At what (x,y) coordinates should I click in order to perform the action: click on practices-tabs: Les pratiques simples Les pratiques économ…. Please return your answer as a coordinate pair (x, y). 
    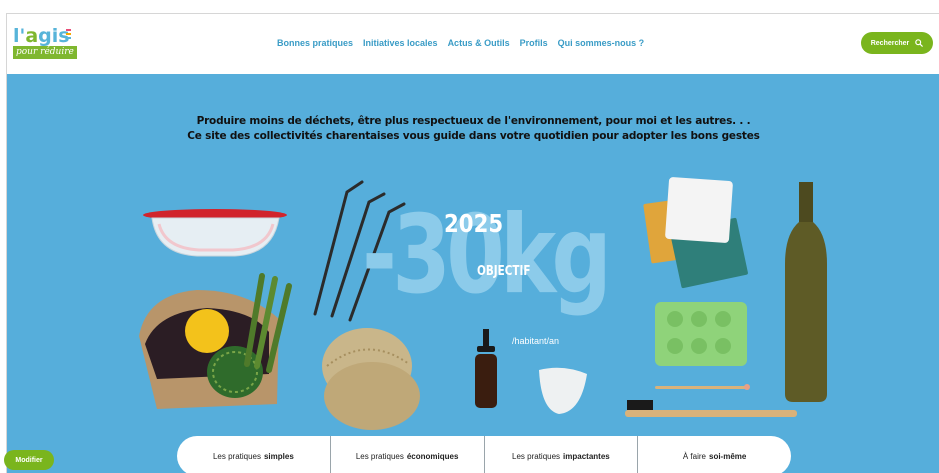
    Looking at the image, I should click on (484, 454).